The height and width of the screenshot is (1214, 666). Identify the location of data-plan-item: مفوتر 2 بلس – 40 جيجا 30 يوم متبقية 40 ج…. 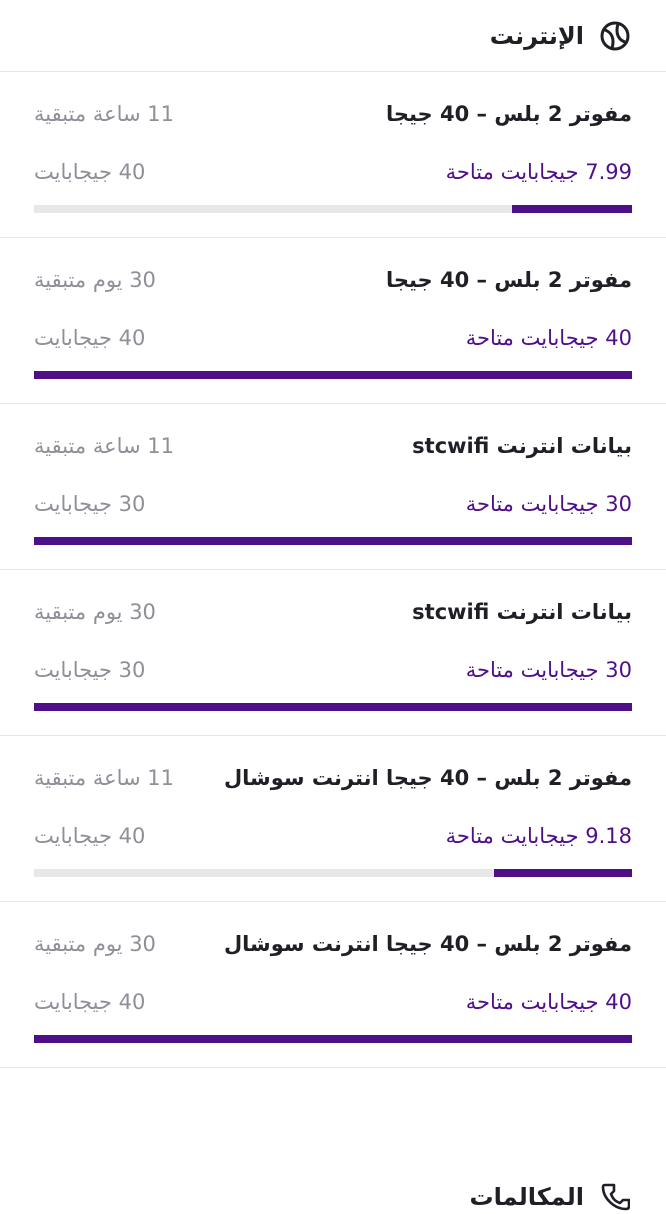
(333, 321).